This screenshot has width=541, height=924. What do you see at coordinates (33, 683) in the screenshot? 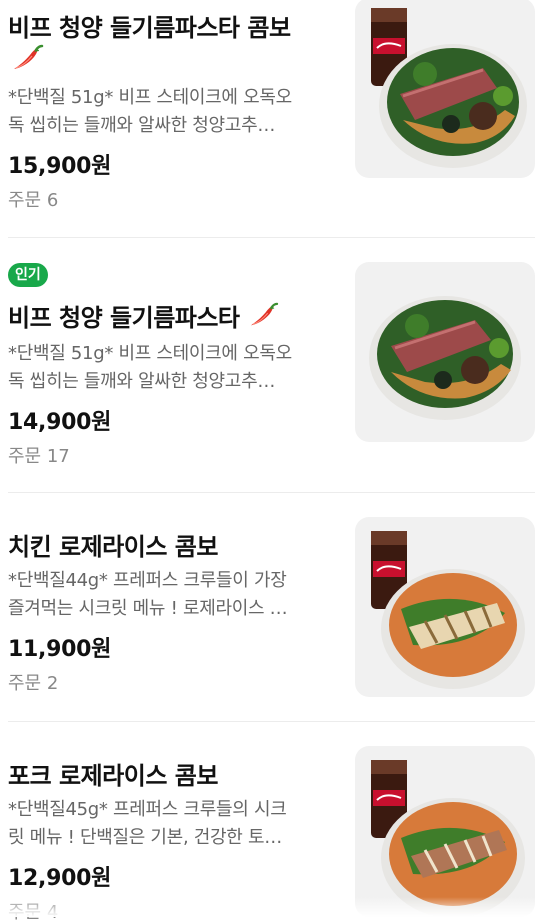
I see `menu-item-orders: 주문 2` at bounding box center [33, 683].